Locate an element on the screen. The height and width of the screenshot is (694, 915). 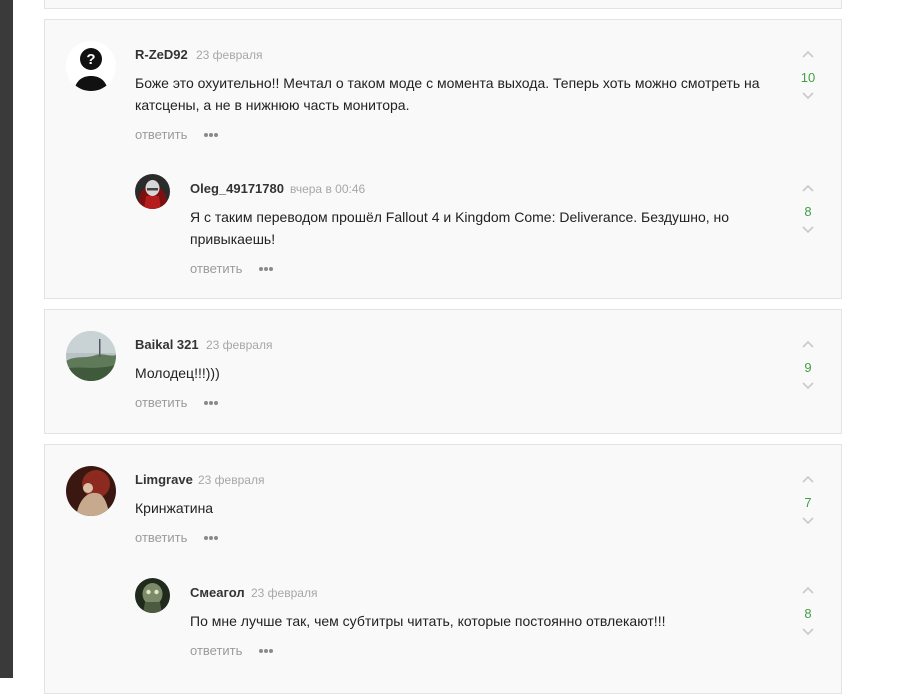
comment-text: Кринжатина is located at coordinates (174, 508).